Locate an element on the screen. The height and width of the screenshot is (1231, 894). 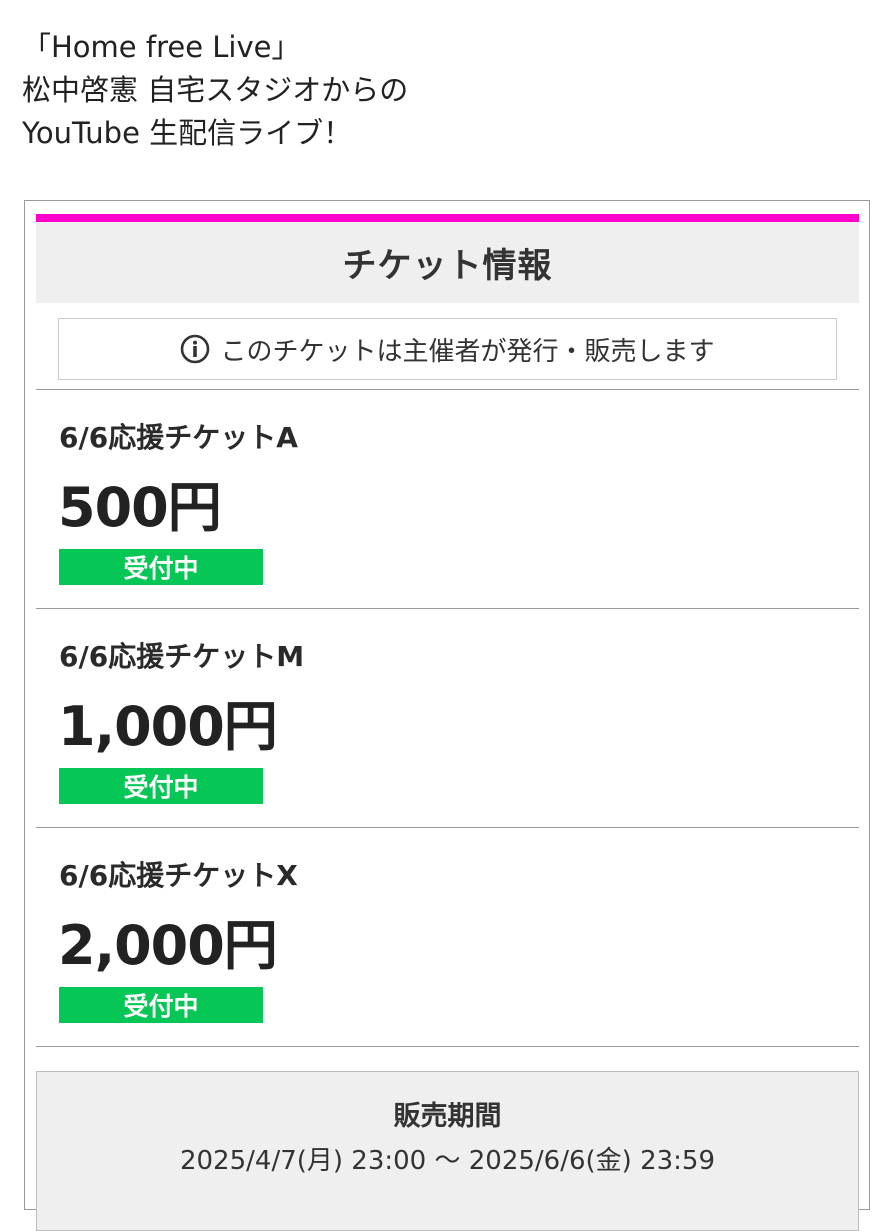
organizer-notice: このチケットは主催者が発行・販売します is located at coordinates (447, 349).